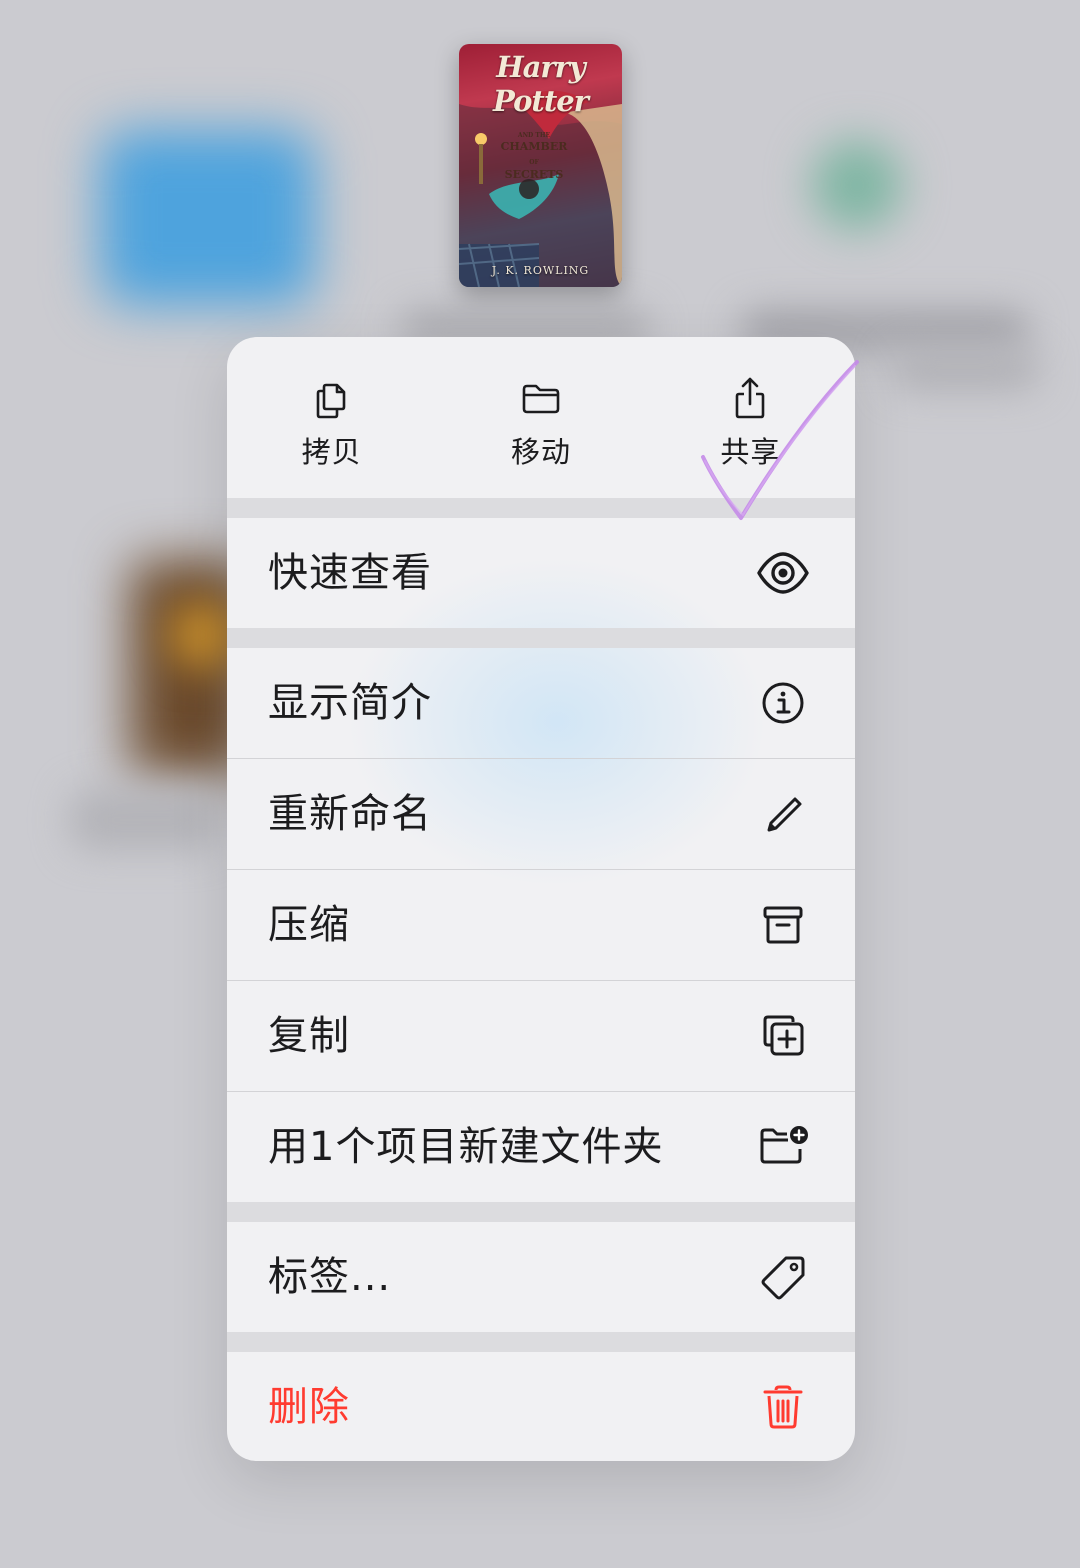  I want to click on tag-icon, so click(783, 1278).